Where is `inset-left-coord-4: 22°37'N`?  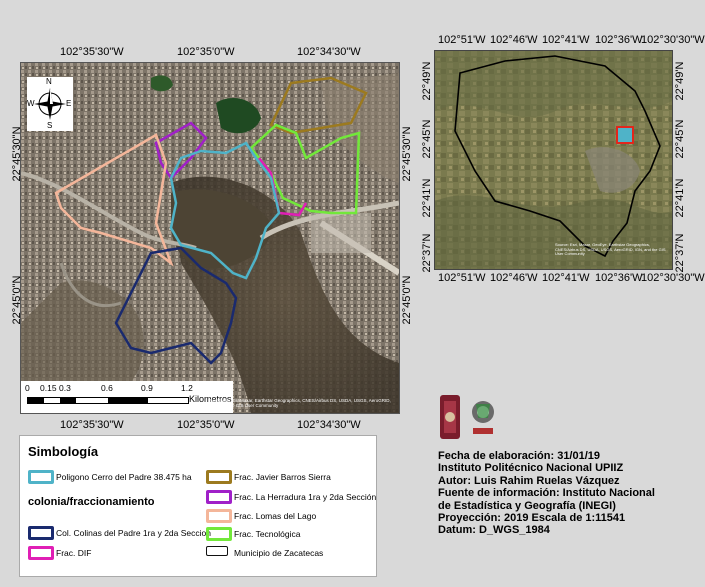 inset-left-coord-4: 22°37'N is located at coordinates (427, 253).